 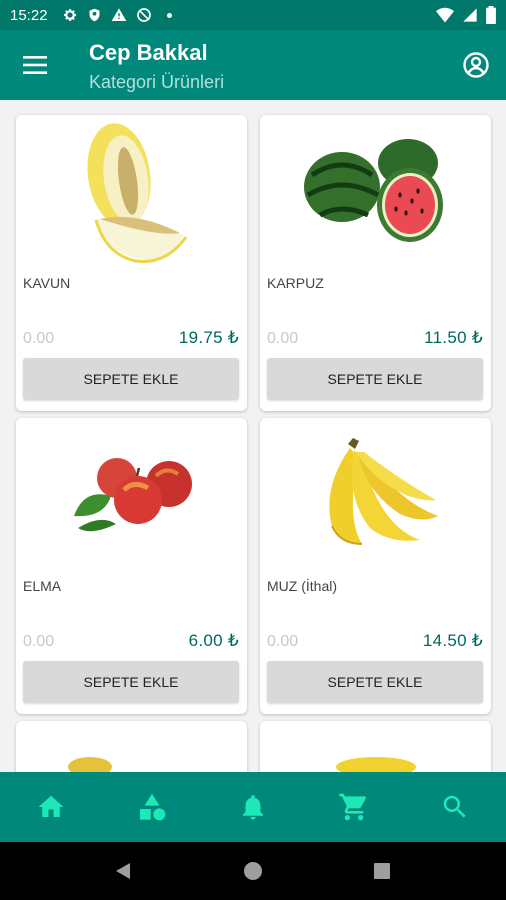 I want to click on nav-search, so click(x=455, y=807).